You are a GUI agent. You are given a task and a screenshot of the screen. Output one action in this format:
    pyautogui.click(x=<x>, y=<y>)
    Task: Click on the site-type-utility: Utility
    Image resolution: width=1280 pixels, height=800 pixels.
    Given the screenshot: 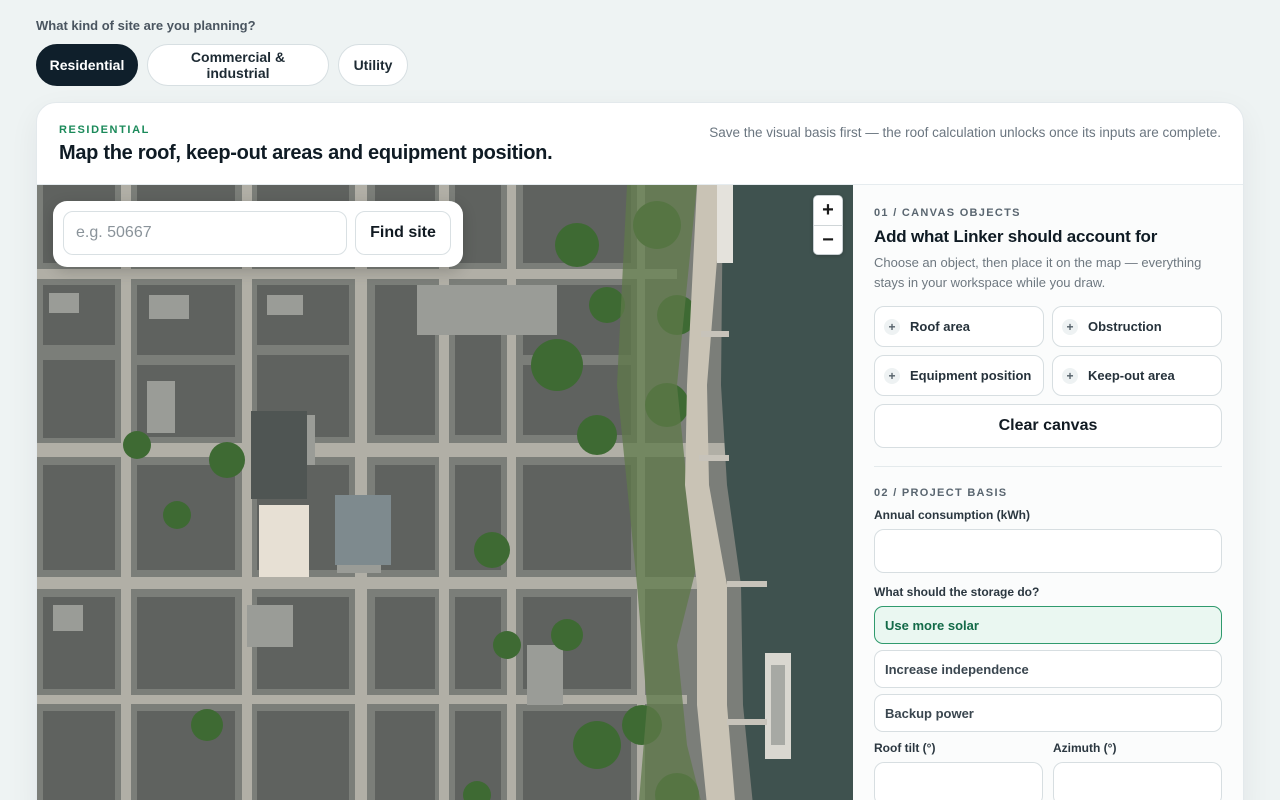 What is the action you would take?
    pyautogui.click(x=373, y=65)
    